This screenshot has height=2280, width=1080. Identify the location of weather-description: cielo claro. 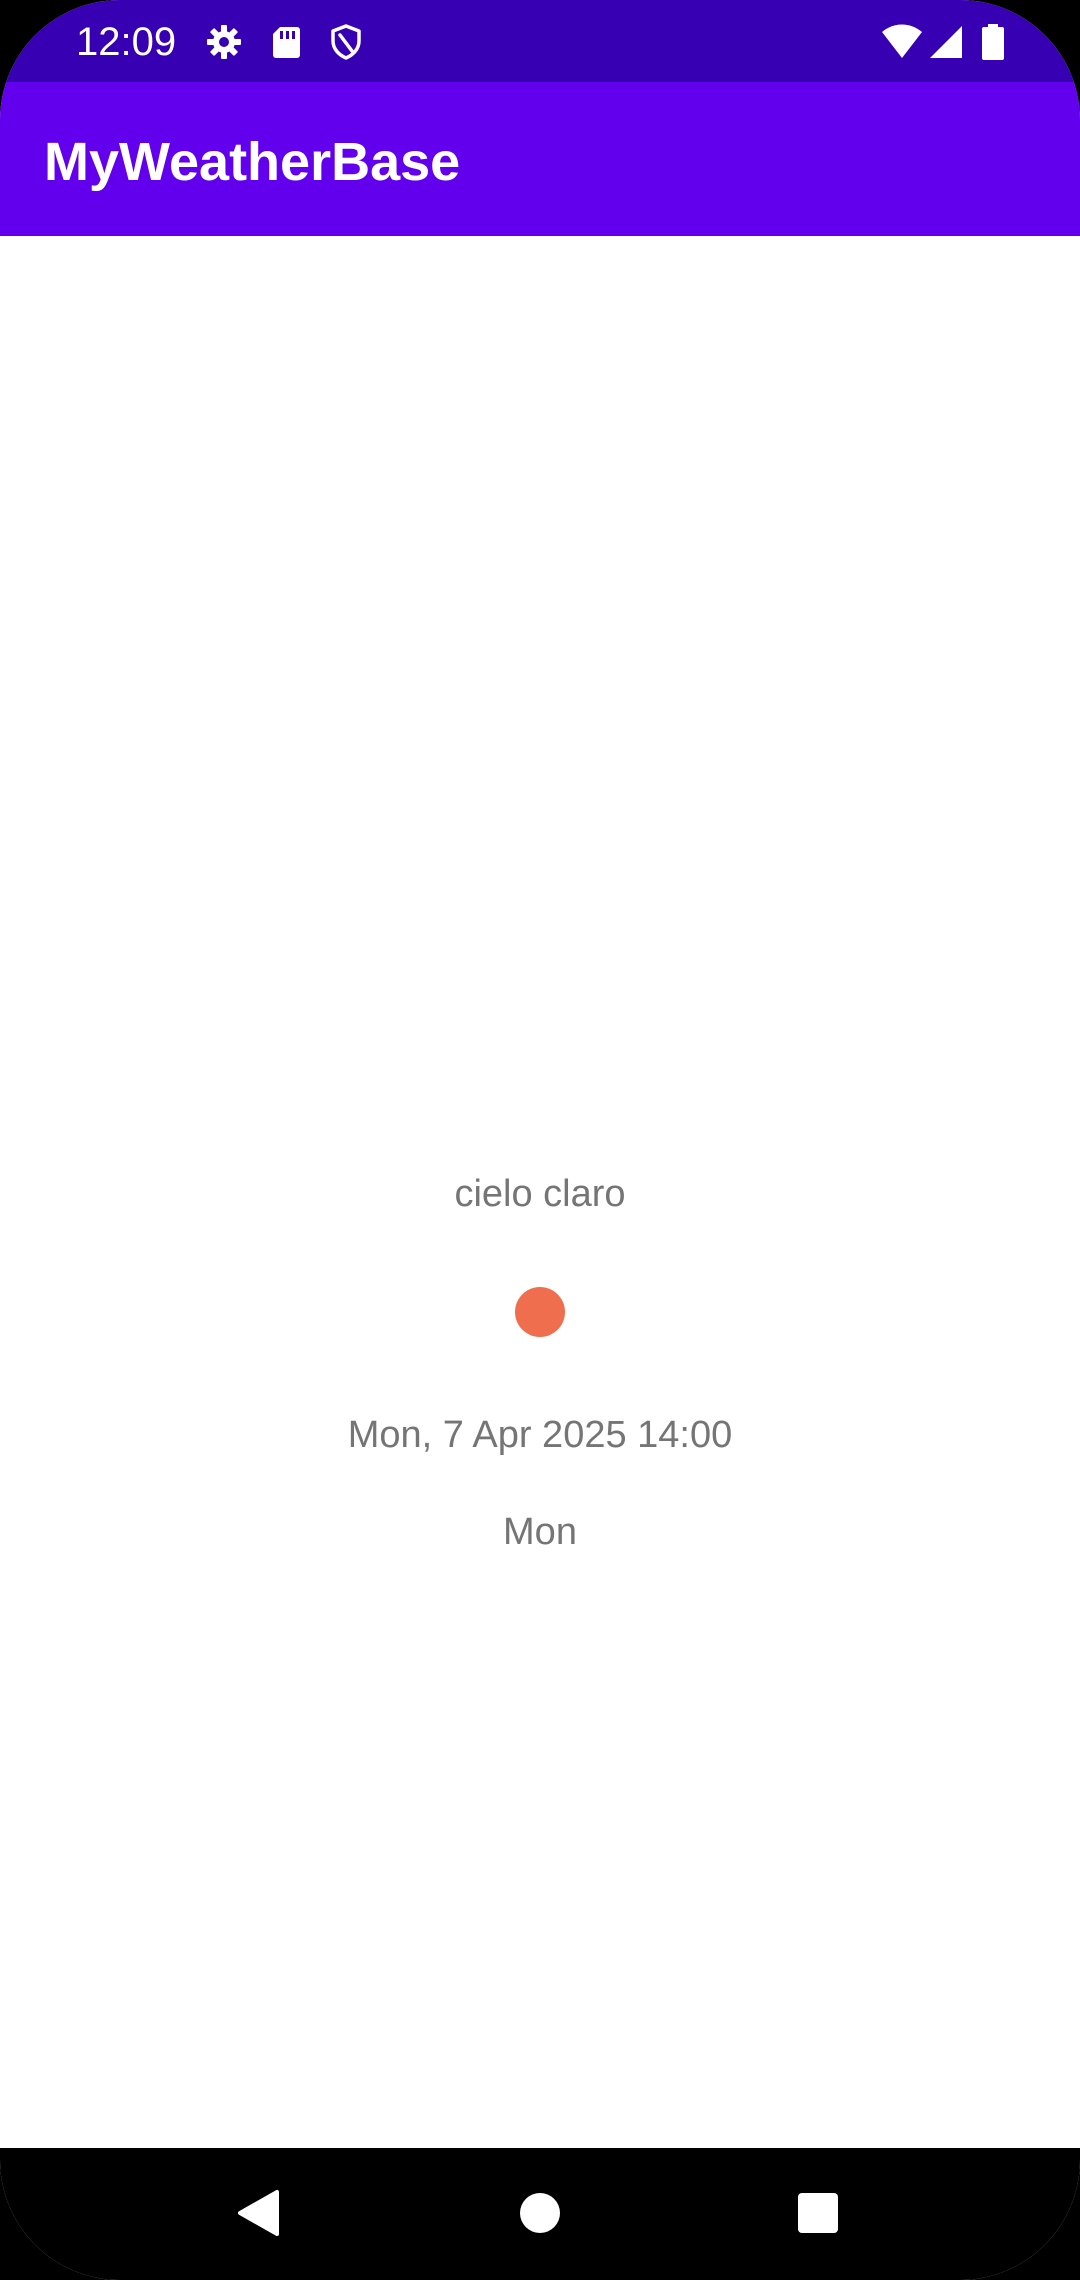
(540, 1194).